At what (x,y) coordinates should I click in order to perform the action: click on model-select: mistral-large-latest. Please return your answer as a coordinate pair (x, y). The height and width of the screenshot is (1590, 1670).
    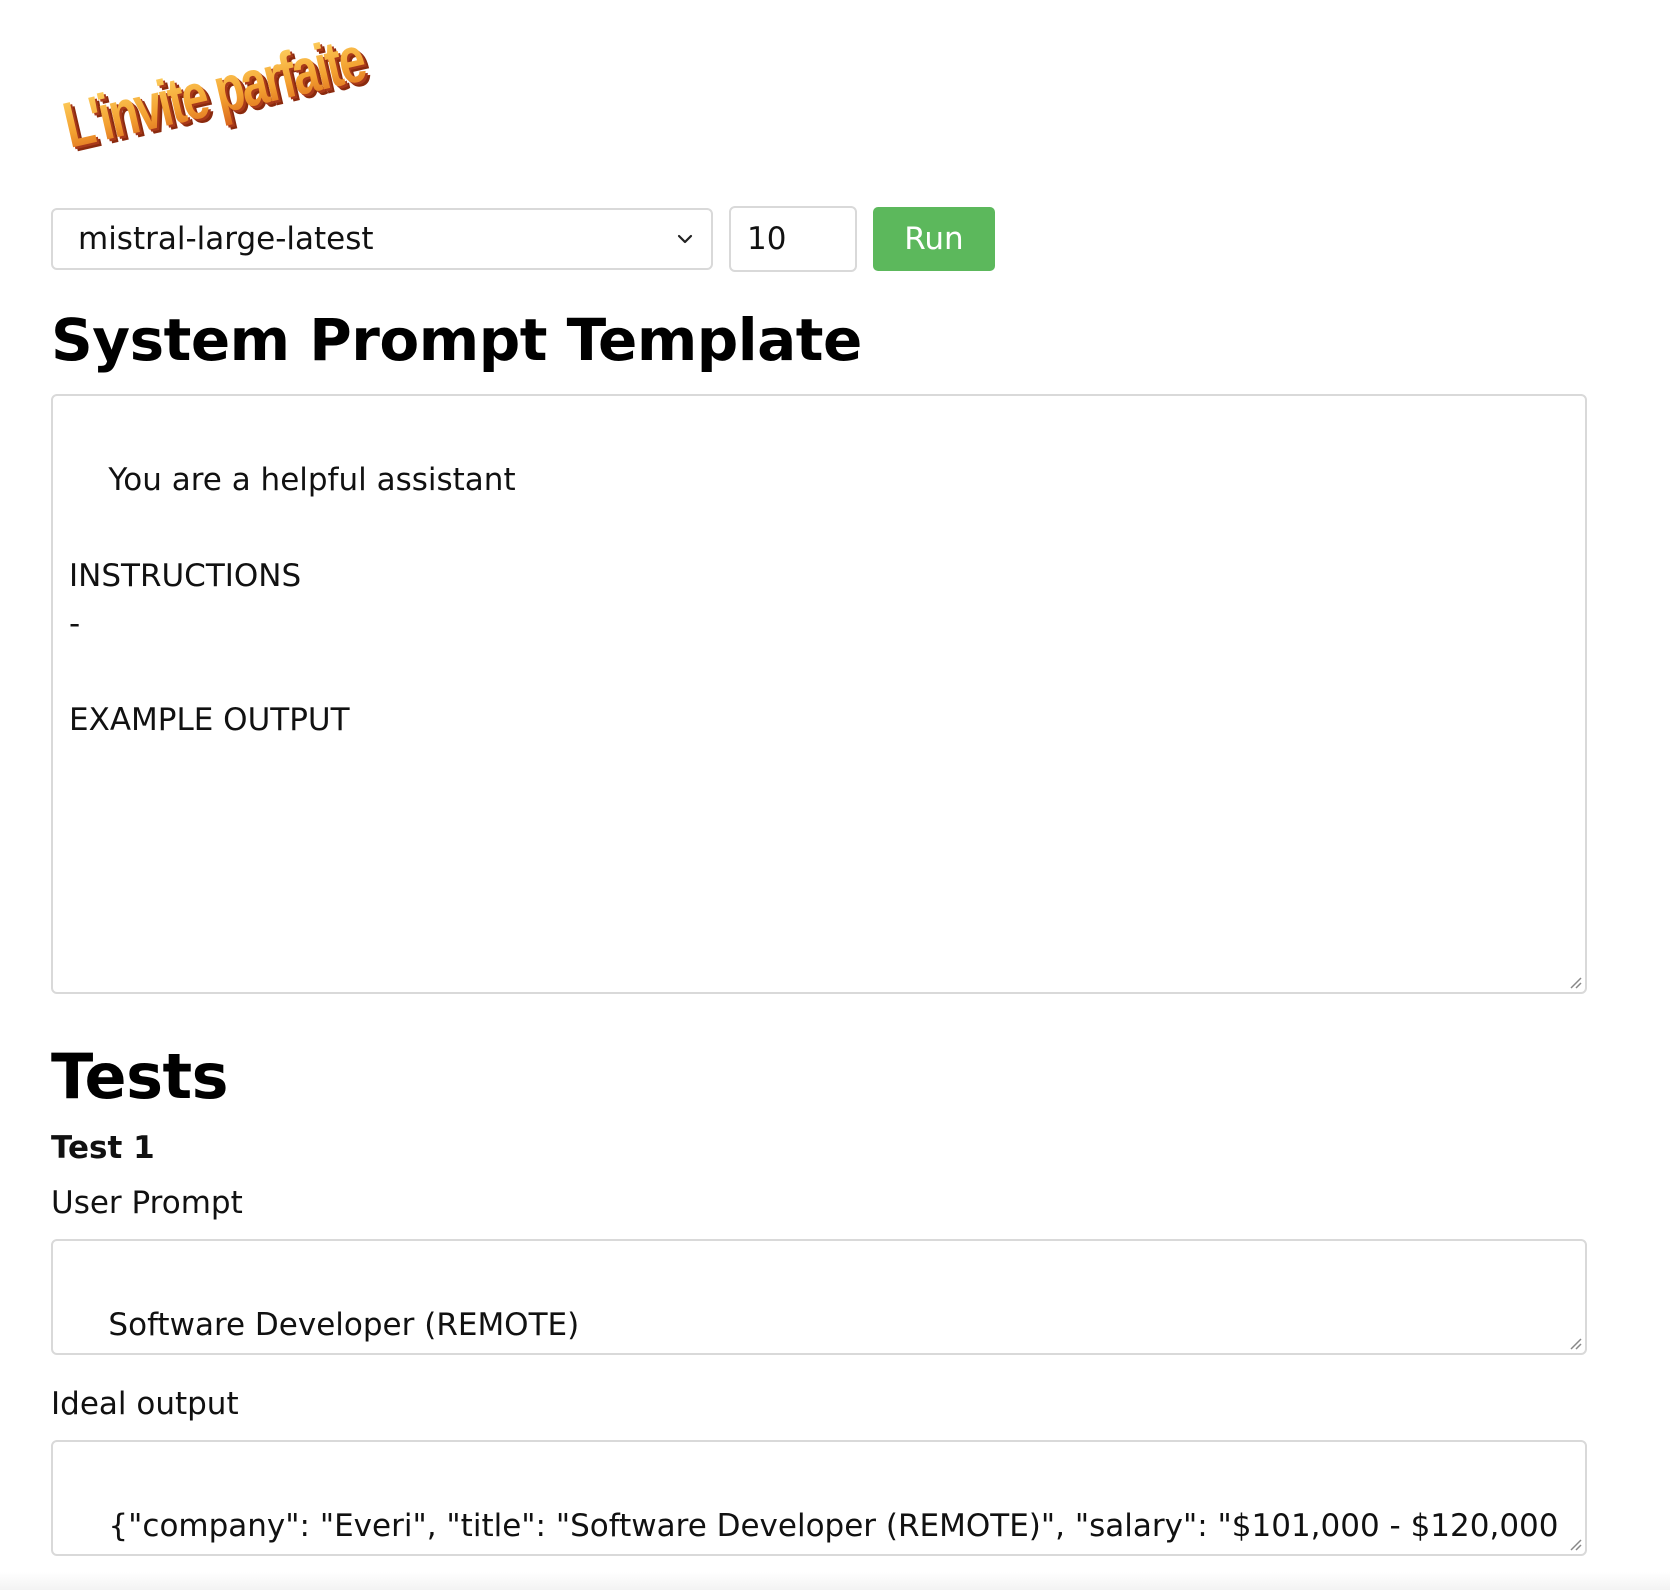
    Looking at the image, I should click on (382, 239).